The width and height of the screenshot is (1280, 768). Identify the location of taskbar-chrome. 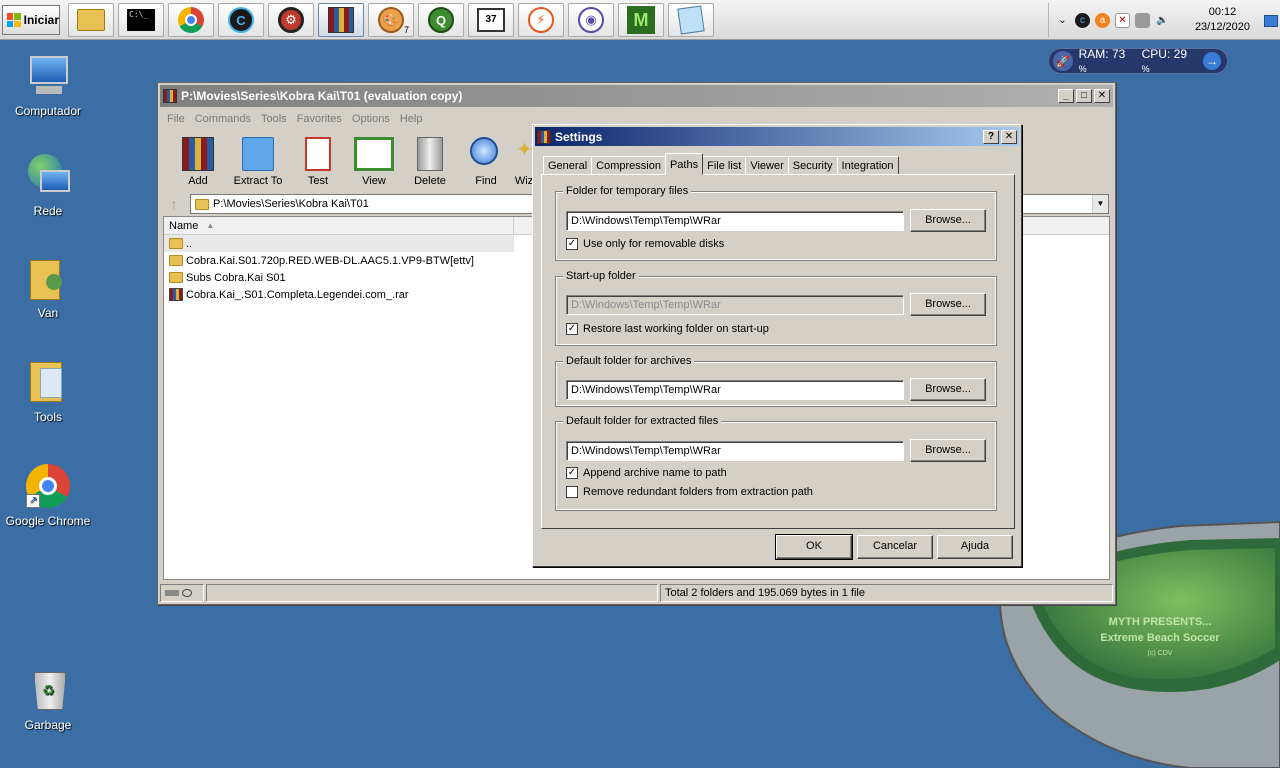
(191, 20).